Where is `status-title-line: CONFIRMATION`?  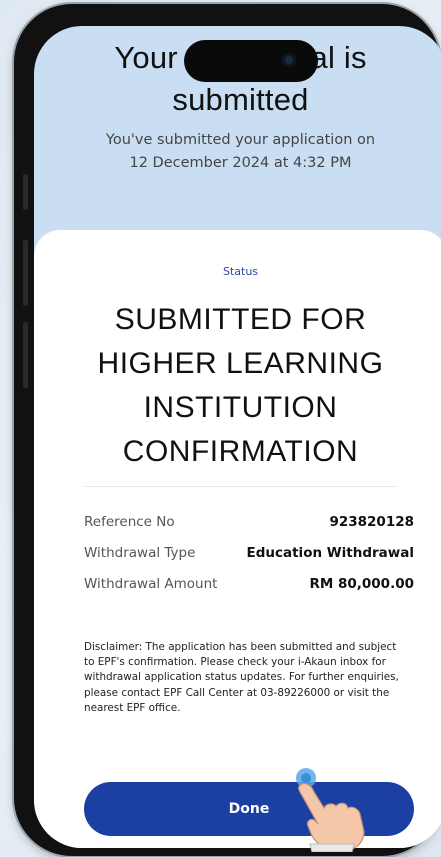 status-title-line: CONFIRMATION is located at coordinates (240, 451).